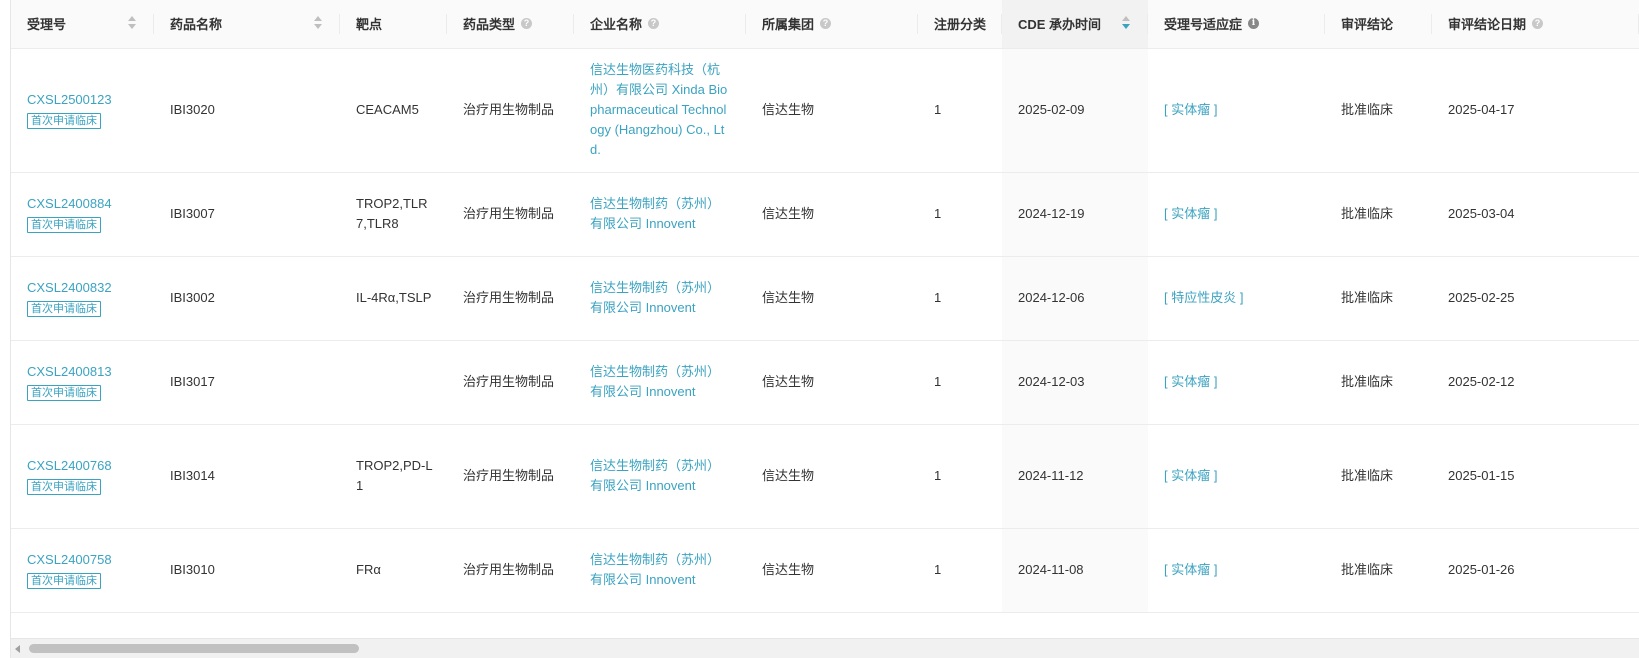 The height and width of the screenshot is (658, 1639). Describe the element at coordinates (247, 570) in the screenshot. I see `cell-drug-name: IBI3010` at that location.